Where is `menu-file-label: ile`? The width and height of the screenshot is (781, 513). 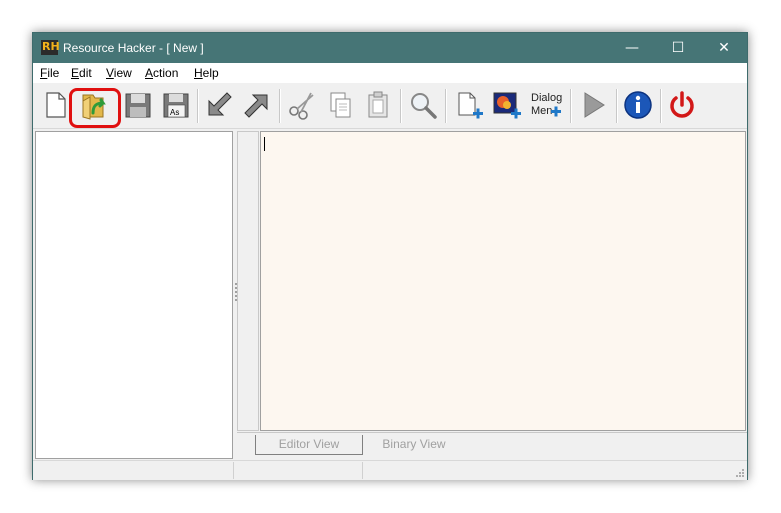
menu-file-label: ile is located at coordinates (53, 73).